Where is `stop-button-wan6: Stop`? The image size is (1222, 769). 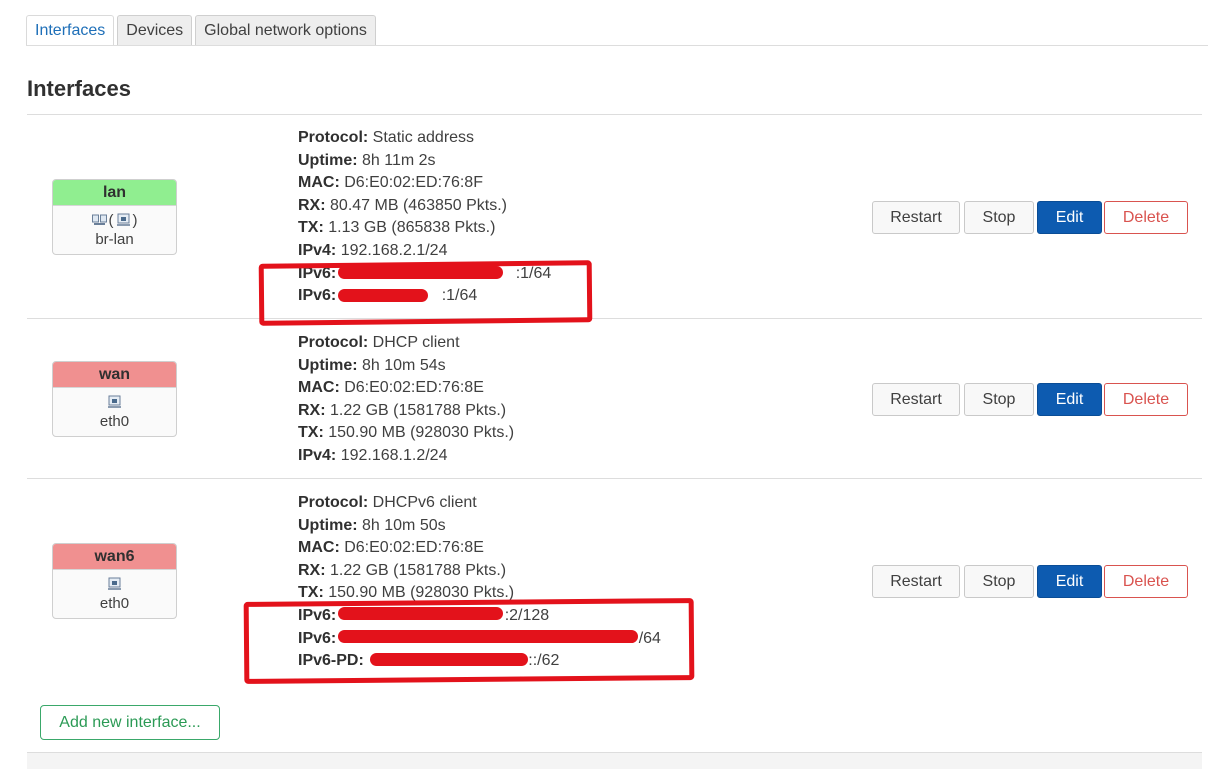 stop-button-wan6: Stop is located at coordinates (999, 581).